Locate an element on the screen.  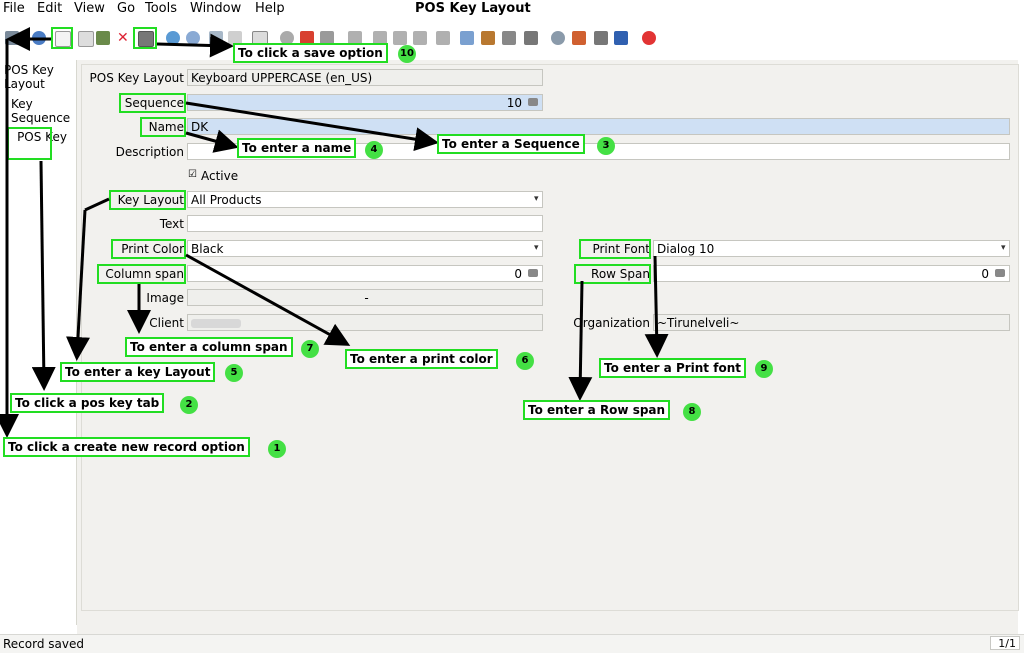
annotation-number-2: 2 is located at coordinates (189, 405).